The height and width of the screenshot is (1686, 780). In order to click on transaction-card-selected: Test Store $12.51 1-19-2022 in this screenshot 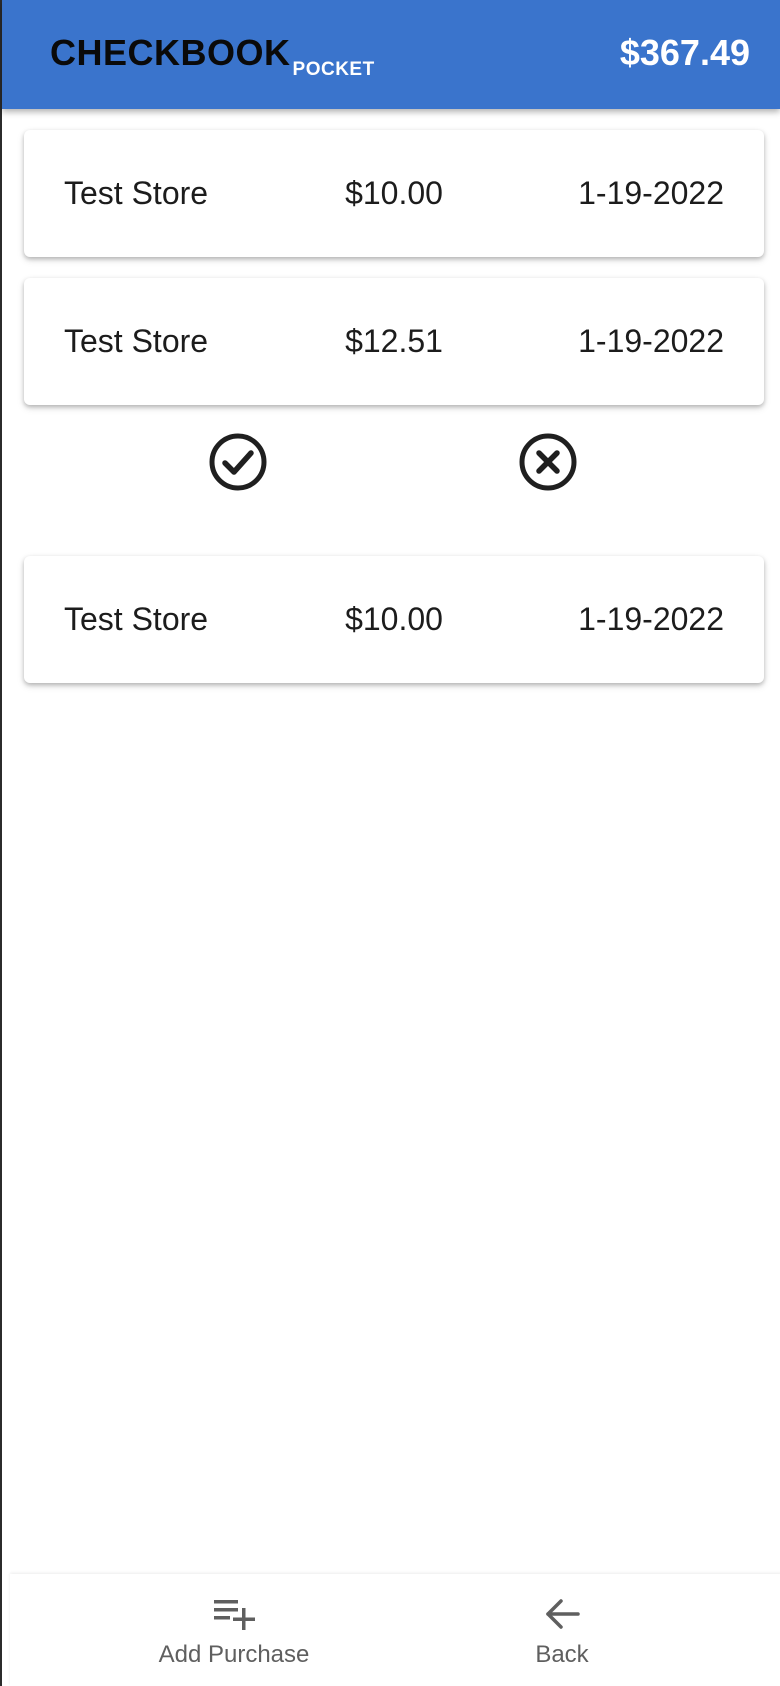, I will do `click(394, 341)`.